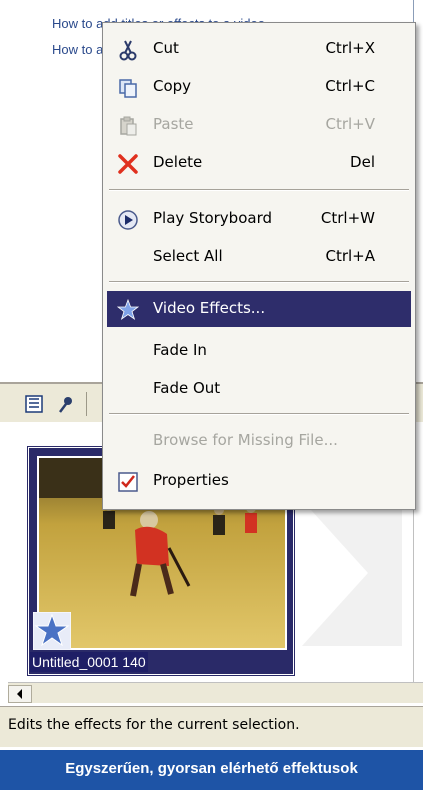 This screenshot has height=790, width=423. Describe the element at coordinates (259, 49) in the screenshot. I see `menu-item-cut: Cut Ctrl+X` at that location.